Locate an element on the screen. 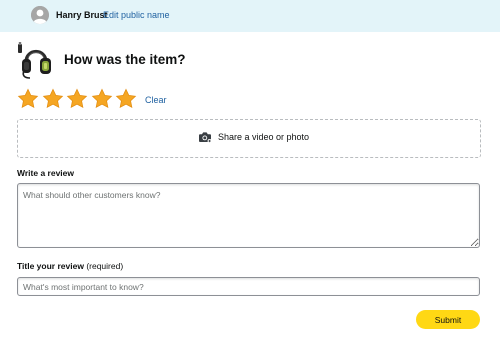  star-3-icon is located at coordinates (77, 99).